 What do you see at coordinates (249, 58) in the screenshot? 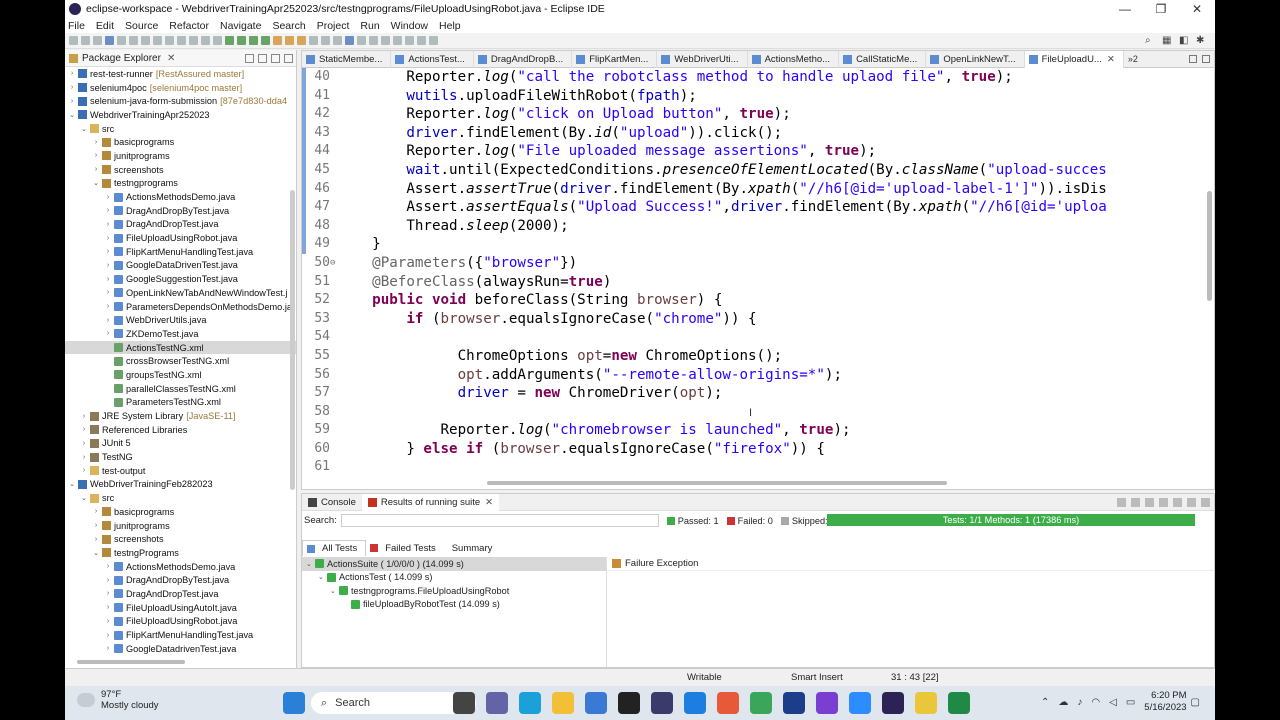
I see `collapse-all-icon` at bounding box center [249, 58].